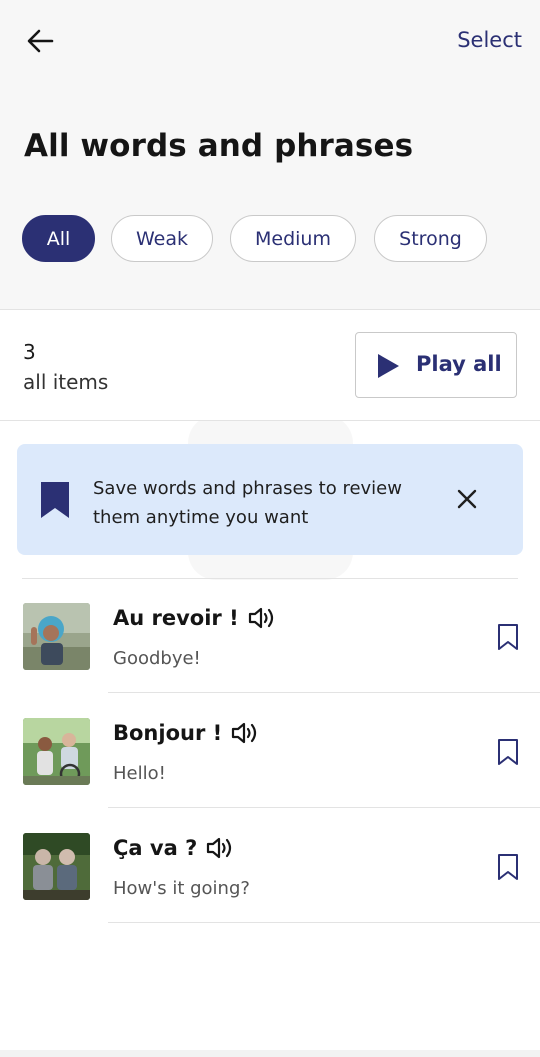 The image size is (540, 1057). Describe the element at coordinates (270, 365) in the screenshot. I see `summary-row: 3 all items Play all` at that location.